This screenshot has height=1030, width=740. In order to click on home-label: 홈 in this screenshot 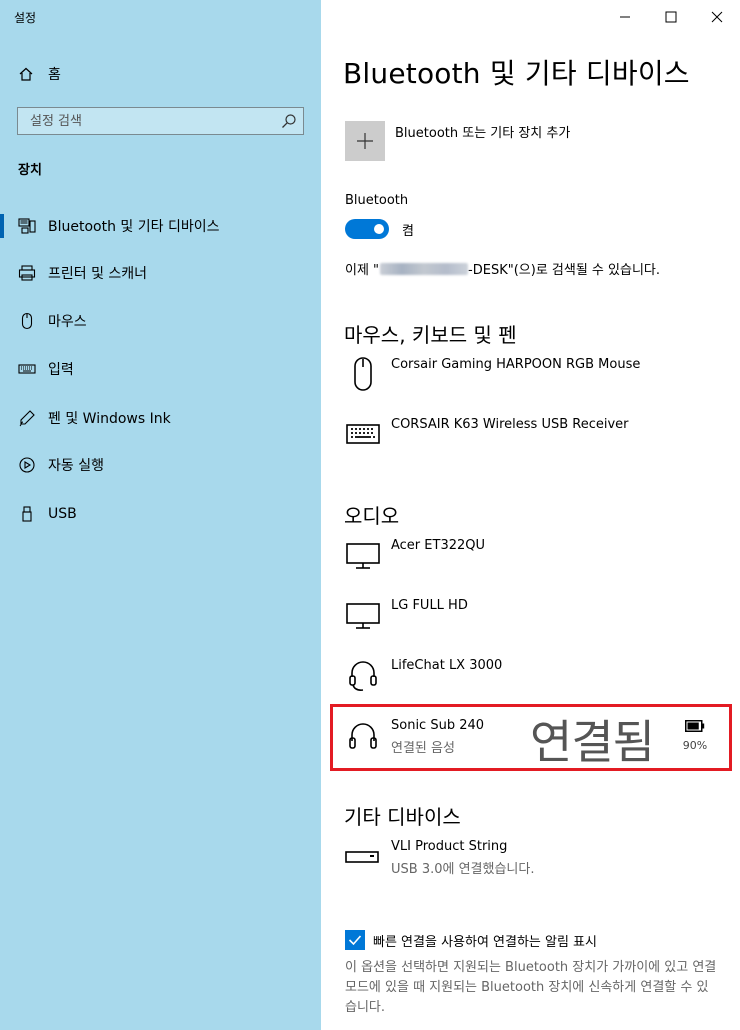, I will do `click(54, 75)`.